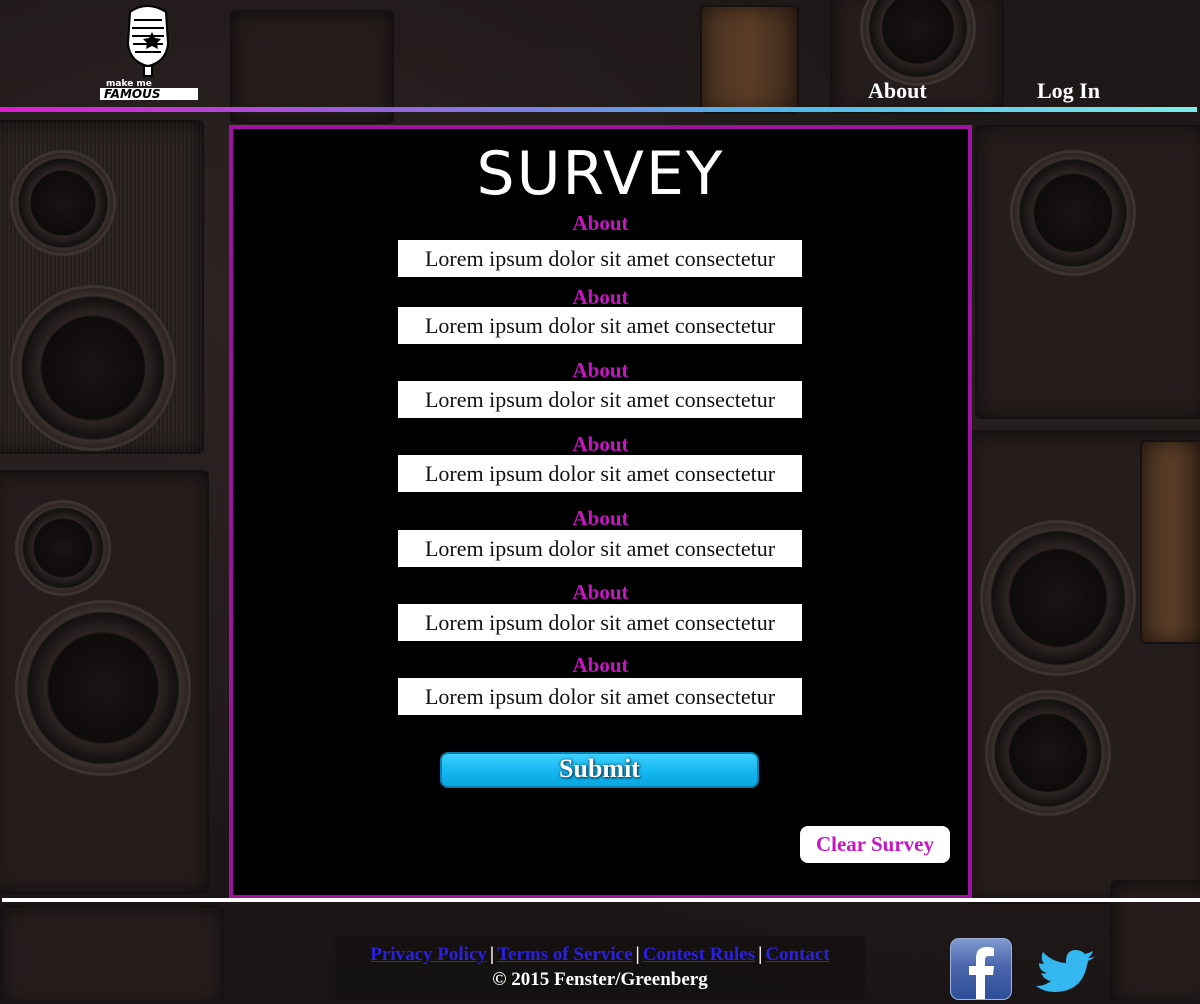  What do you see at coordinates (428, 954) in the screenshot?
I see `privacy-policy-link: Privacy Policy` at bounding box center [428, 954].